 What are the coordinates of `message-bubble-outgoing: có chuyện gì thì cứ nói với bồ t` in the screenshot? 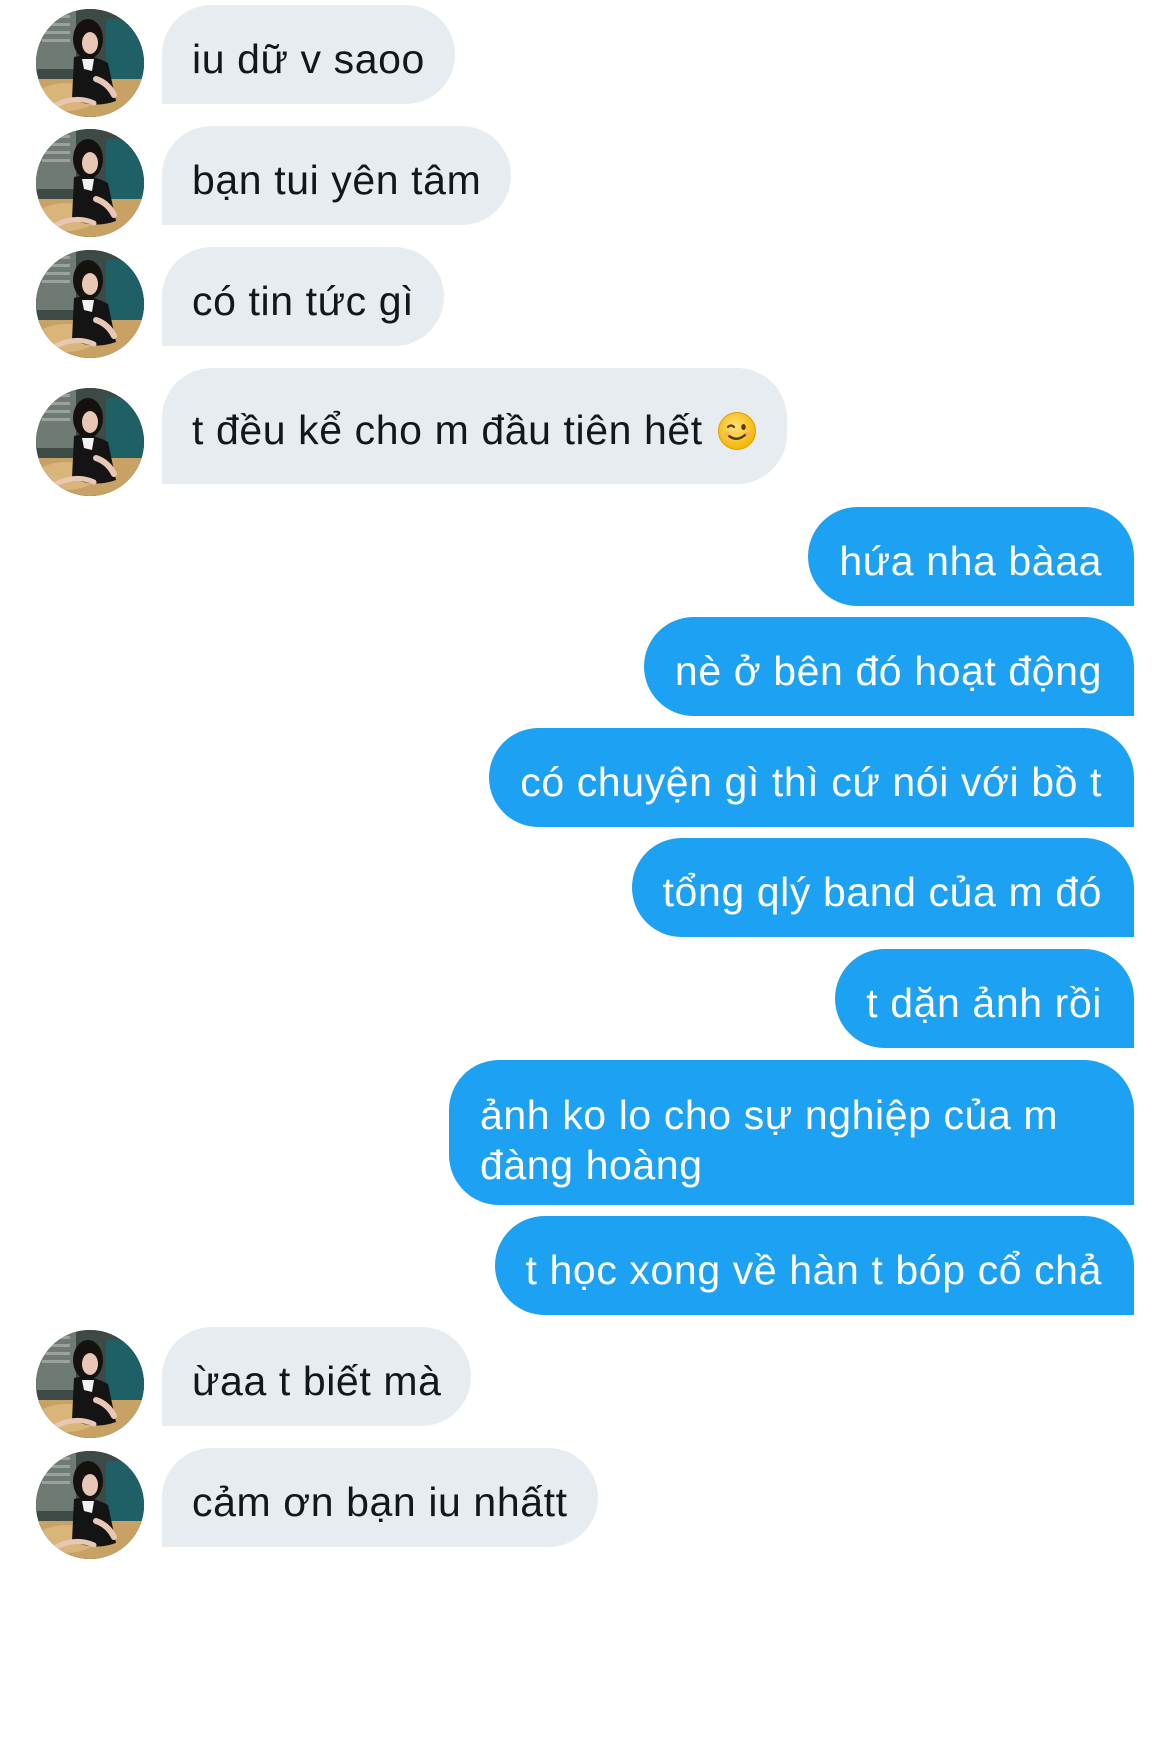 It's located at (811, 777).